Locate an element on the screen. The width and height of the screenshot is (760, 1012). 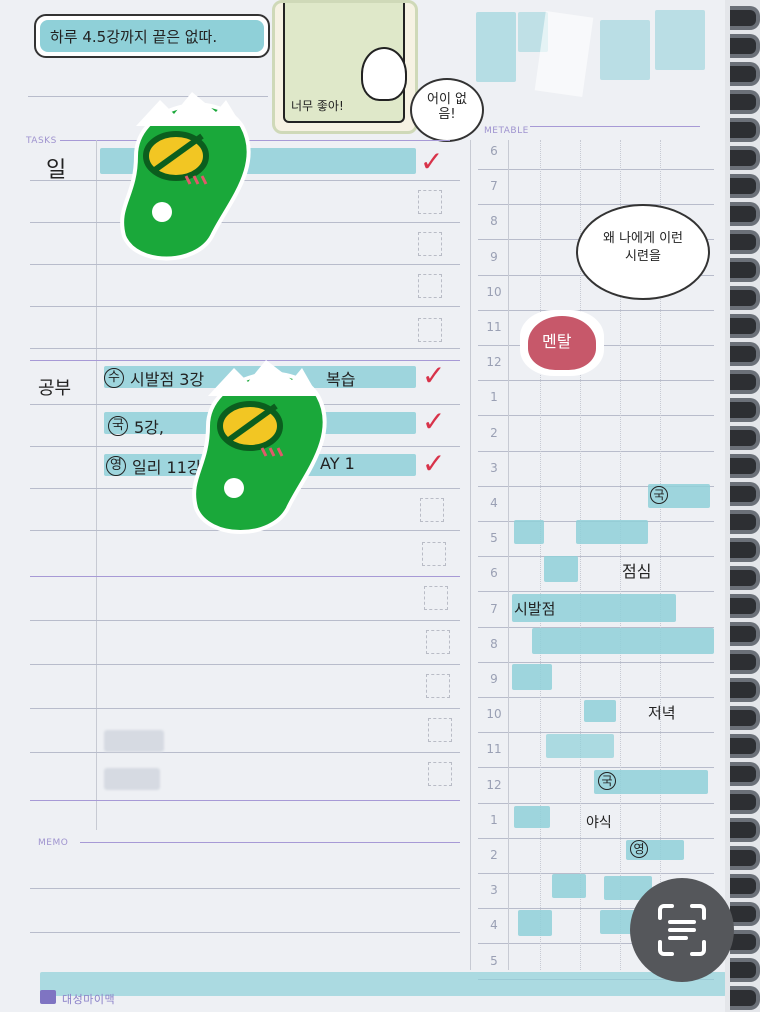
timetable-note: 저녁 is located at coordinates (662, 713).